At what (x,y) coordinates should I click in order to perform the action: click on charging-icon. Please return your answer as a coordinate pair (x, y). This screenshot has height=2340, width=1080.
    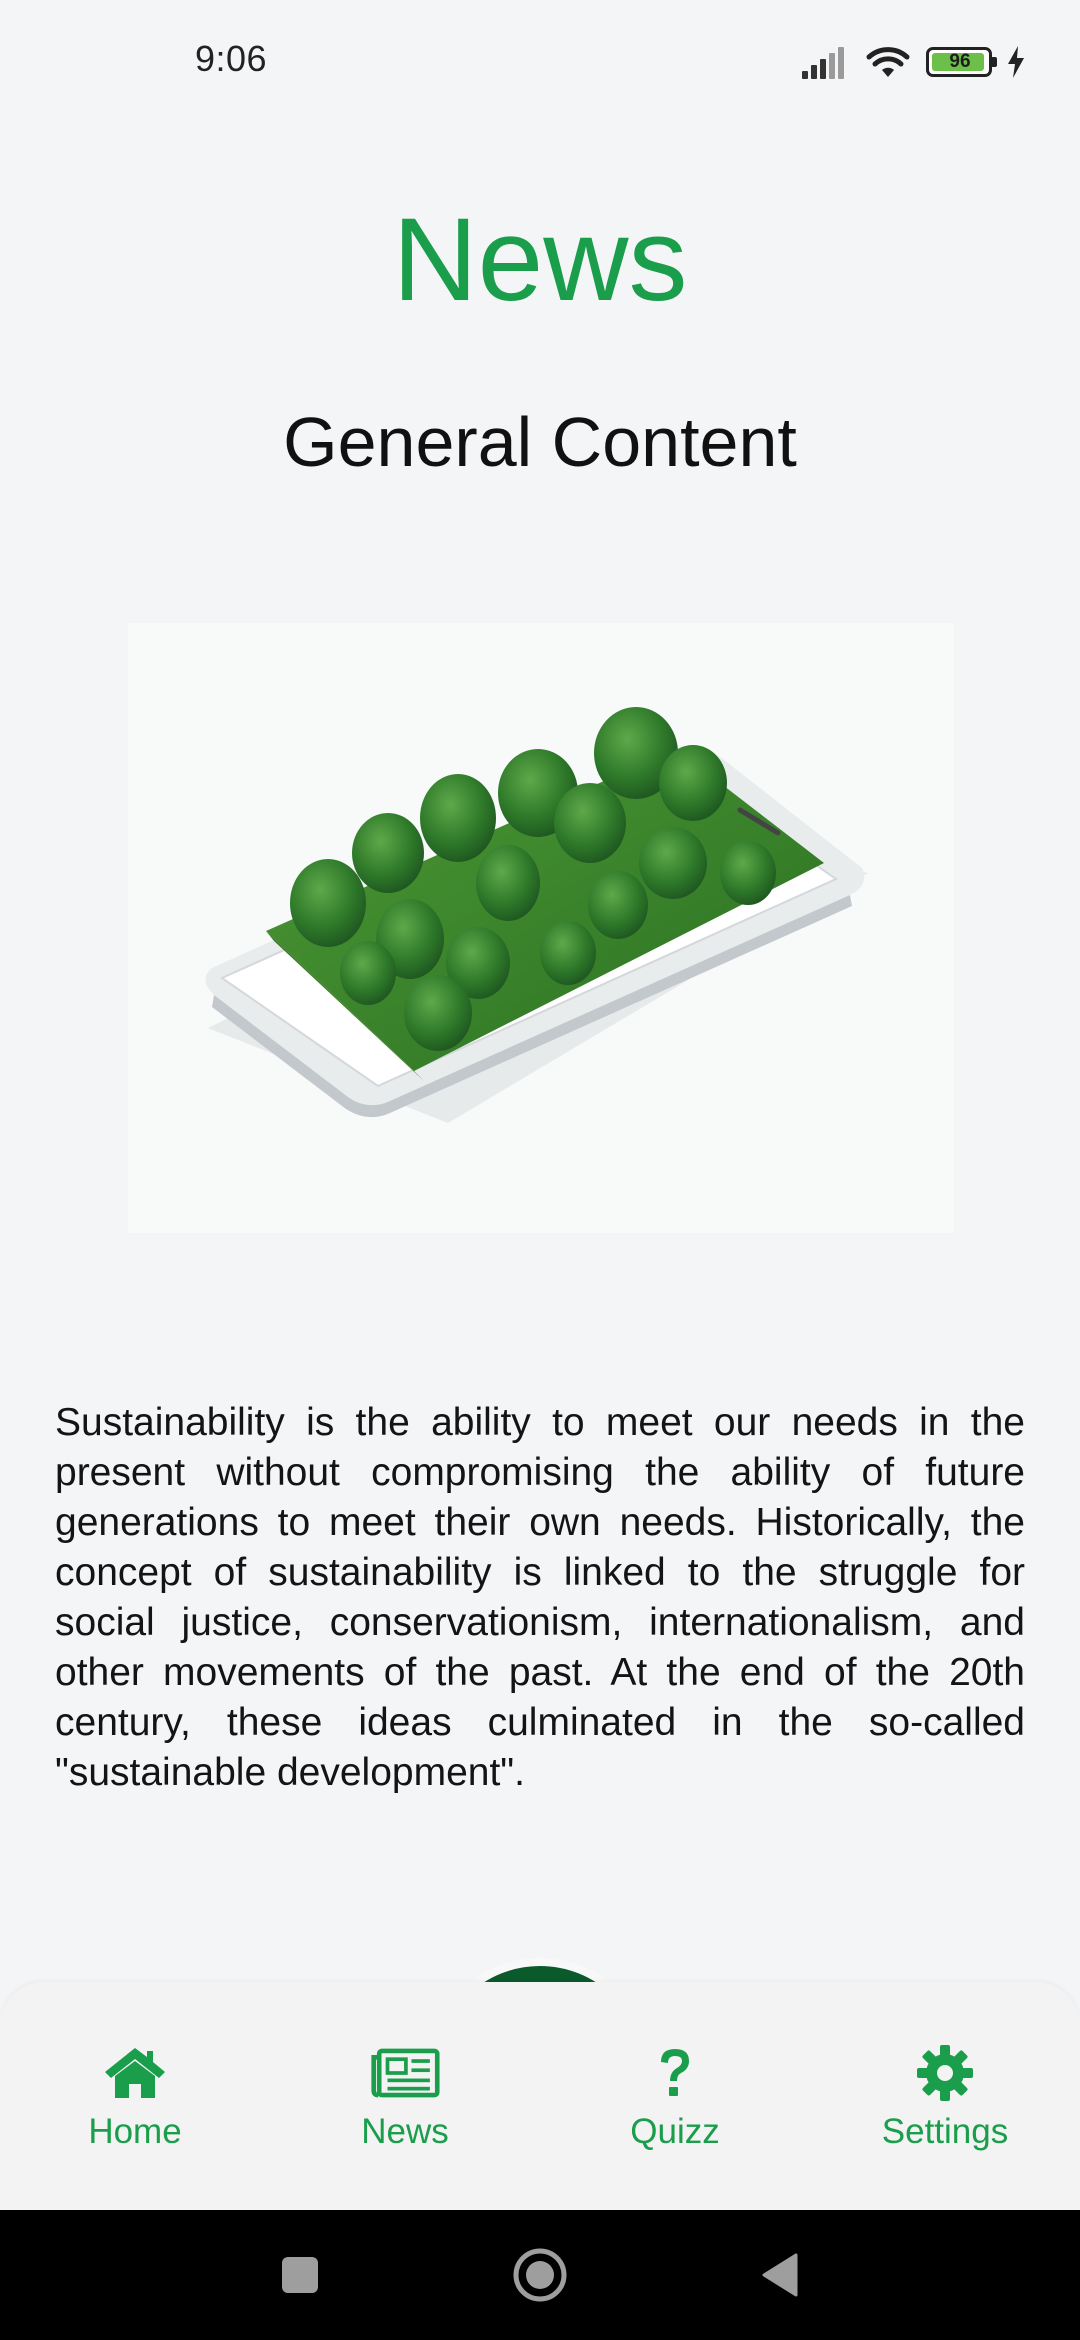
    Looking at the image, I should click on (1016, 62).